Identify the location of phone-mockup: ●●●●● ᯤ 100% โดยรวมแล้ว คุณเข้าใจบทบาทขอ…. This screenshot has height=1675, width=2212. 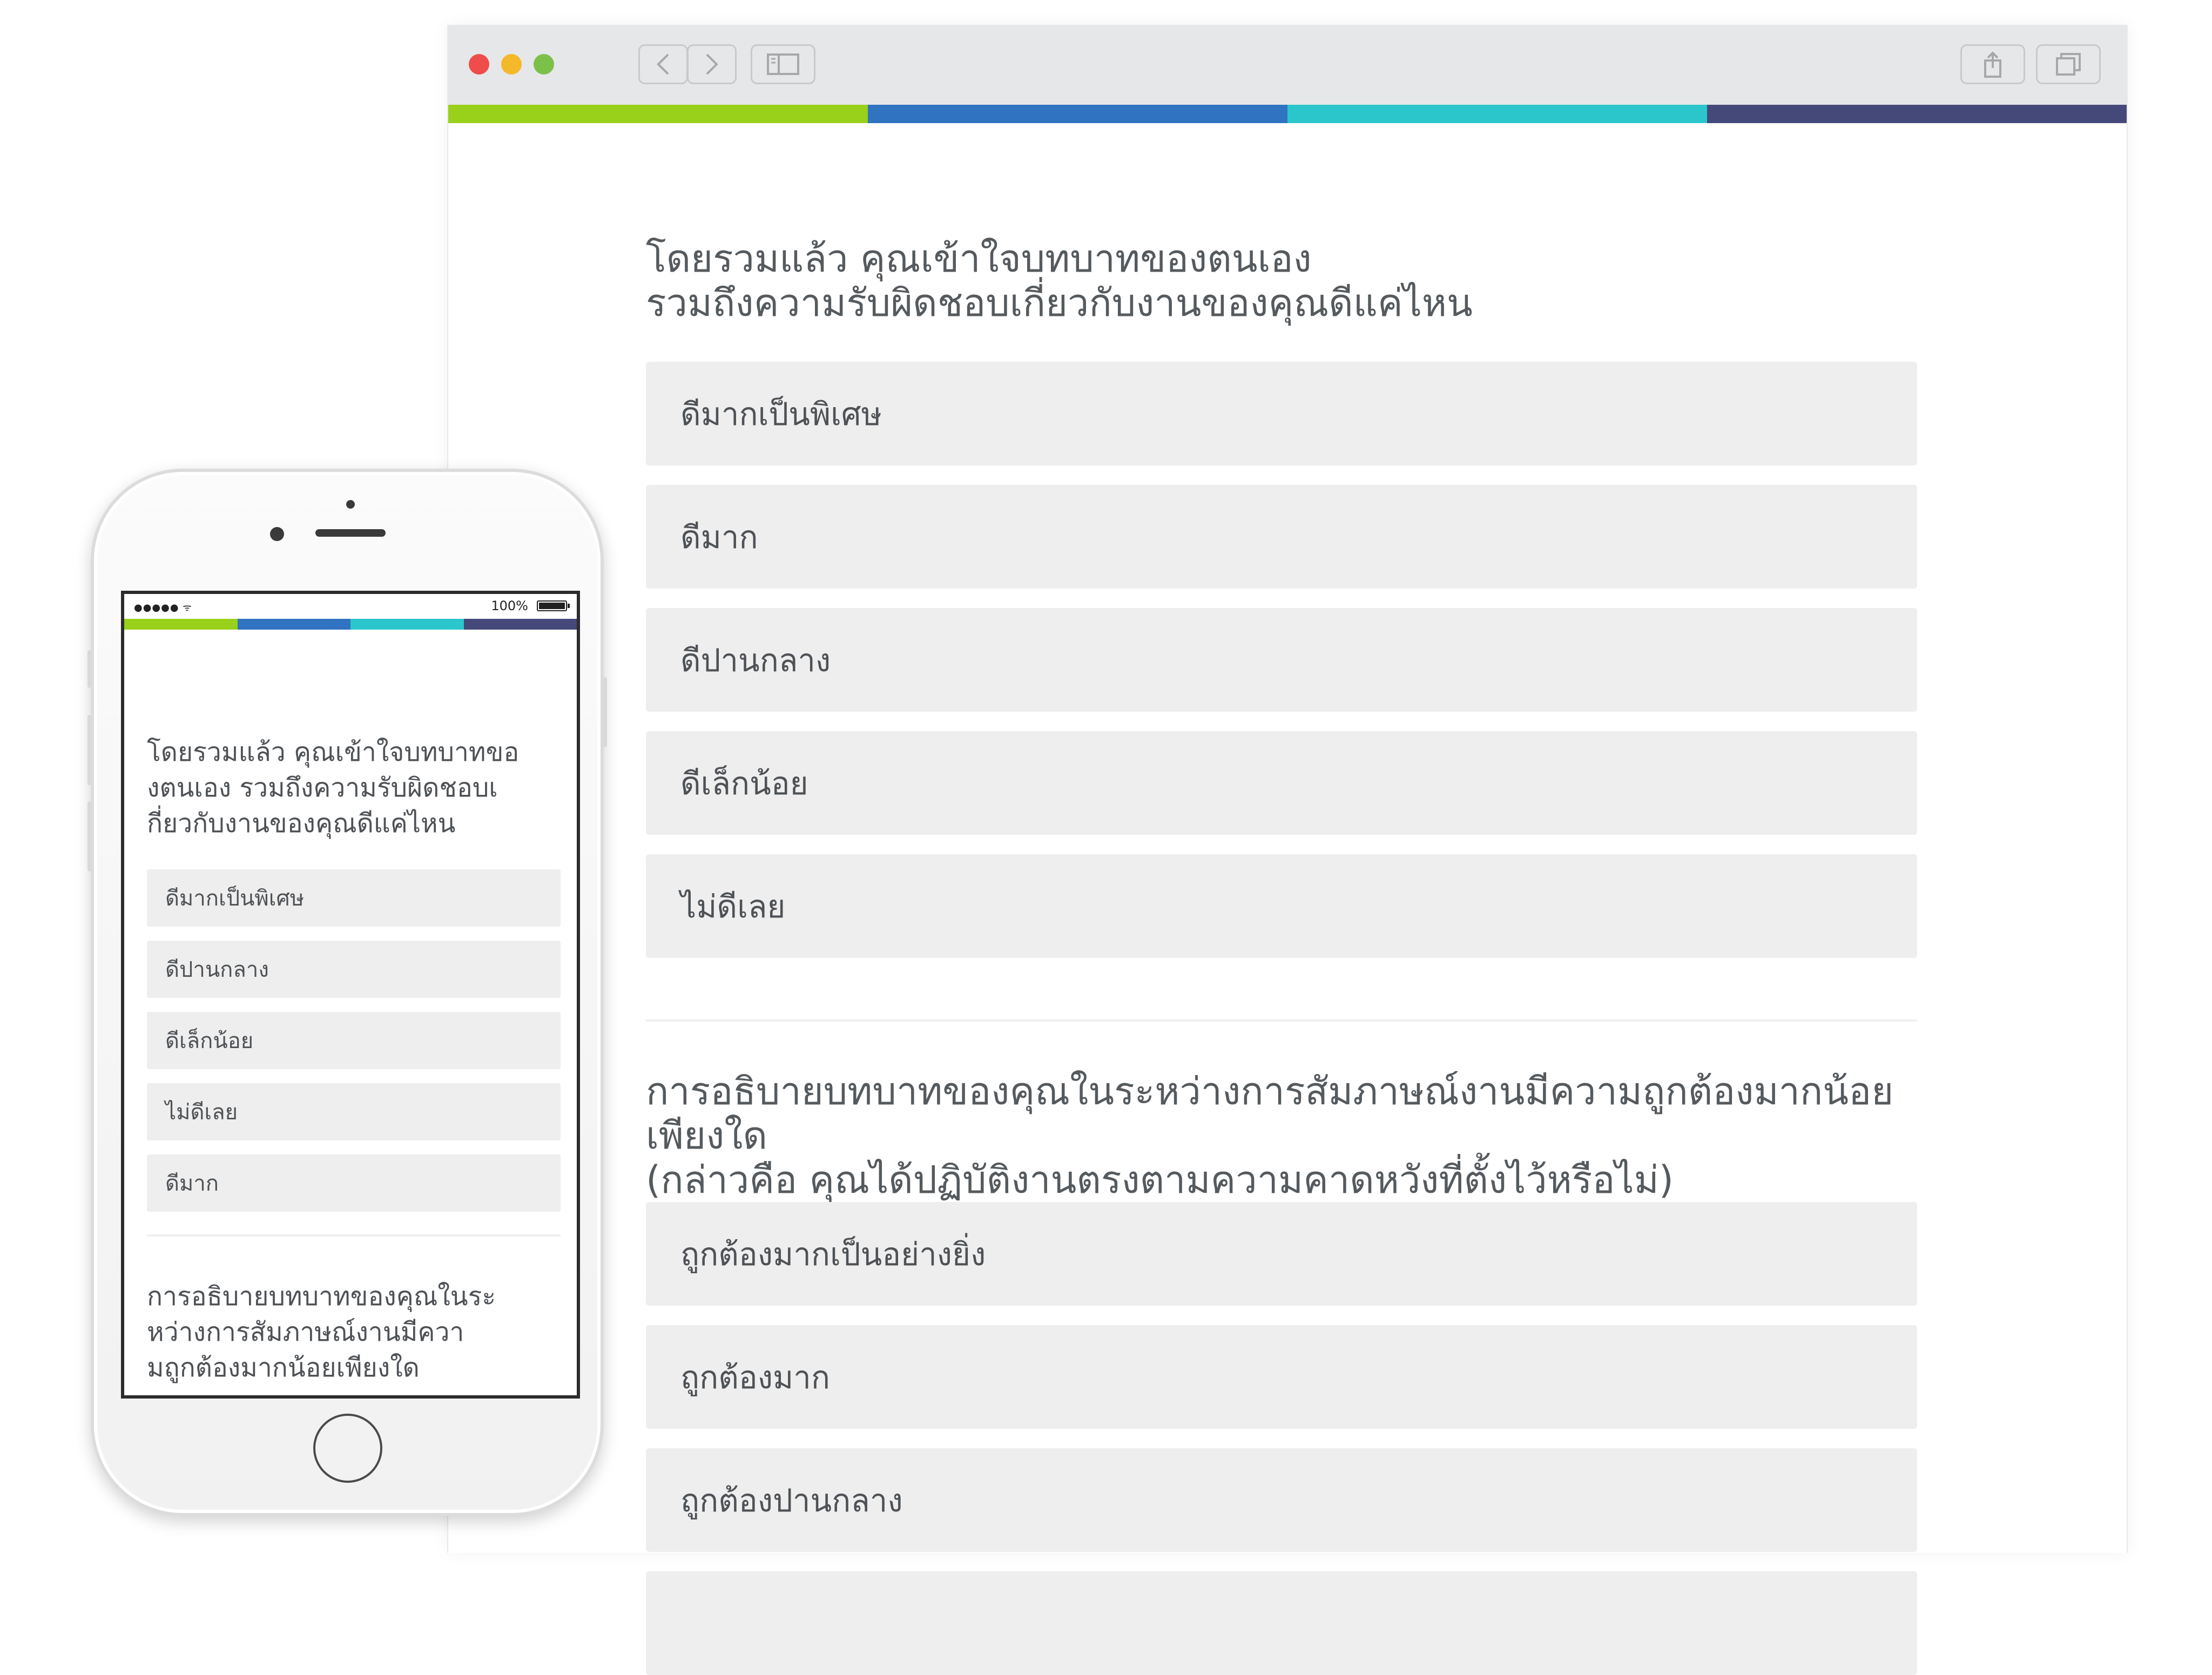
(347, 992).